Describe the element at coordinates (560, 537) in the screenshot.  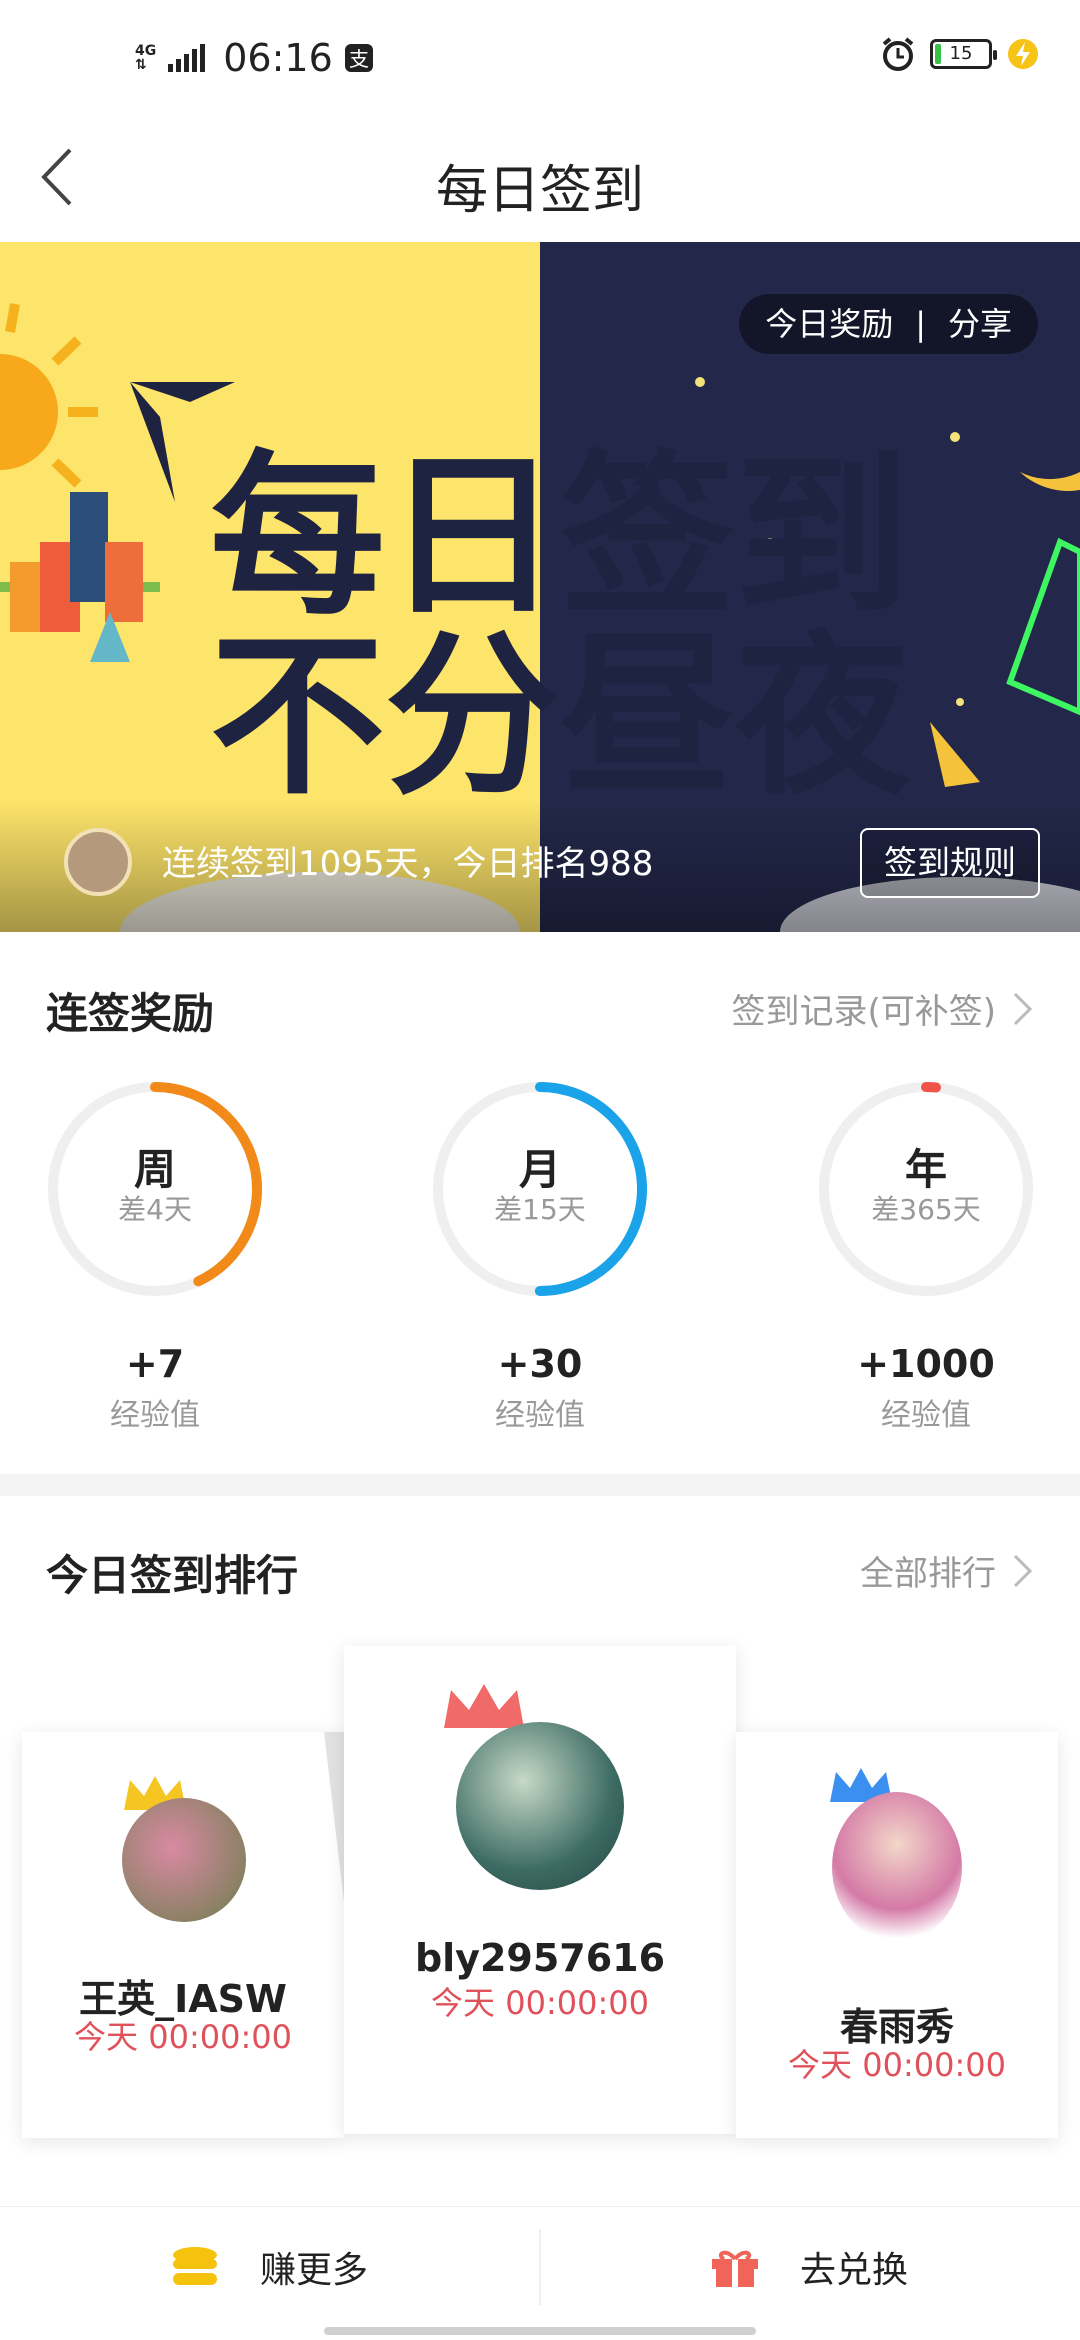
I see `banner-headline-line1: 每日签到` at that location.